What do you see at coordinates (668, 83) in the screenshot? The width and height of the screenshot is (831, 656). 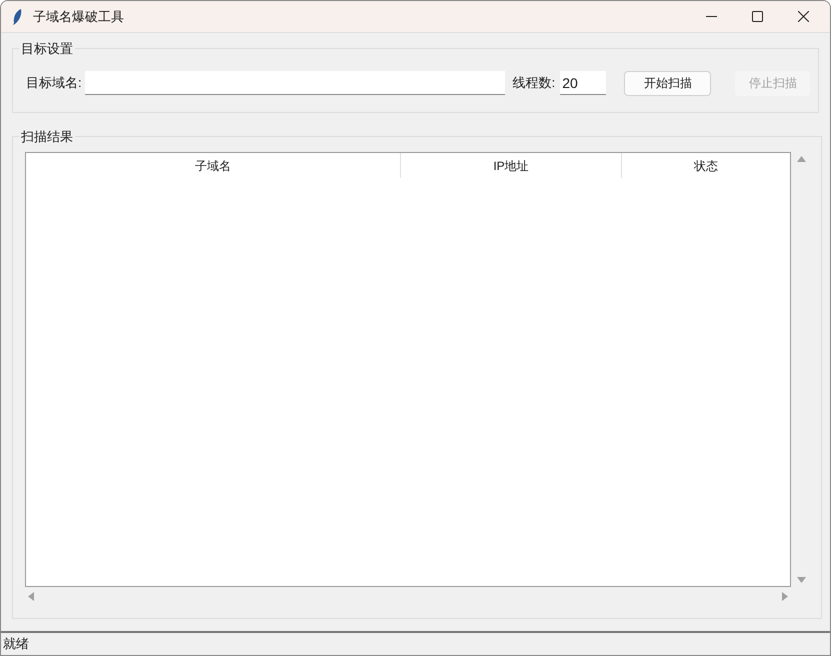 I see `scan-button: 开始扫描` at bounding box center [668, 83].